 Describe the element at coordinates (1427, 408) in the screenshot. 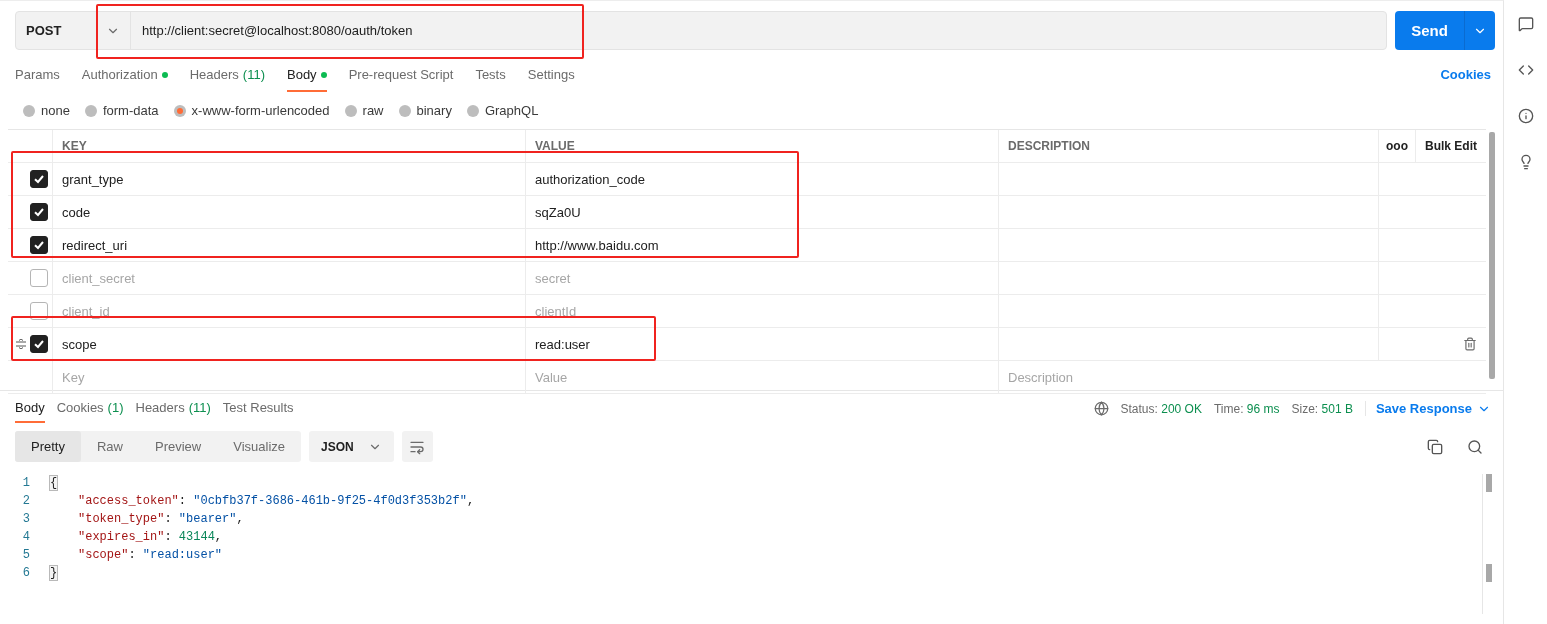

I see `save-response-button: Save Response` at that location.